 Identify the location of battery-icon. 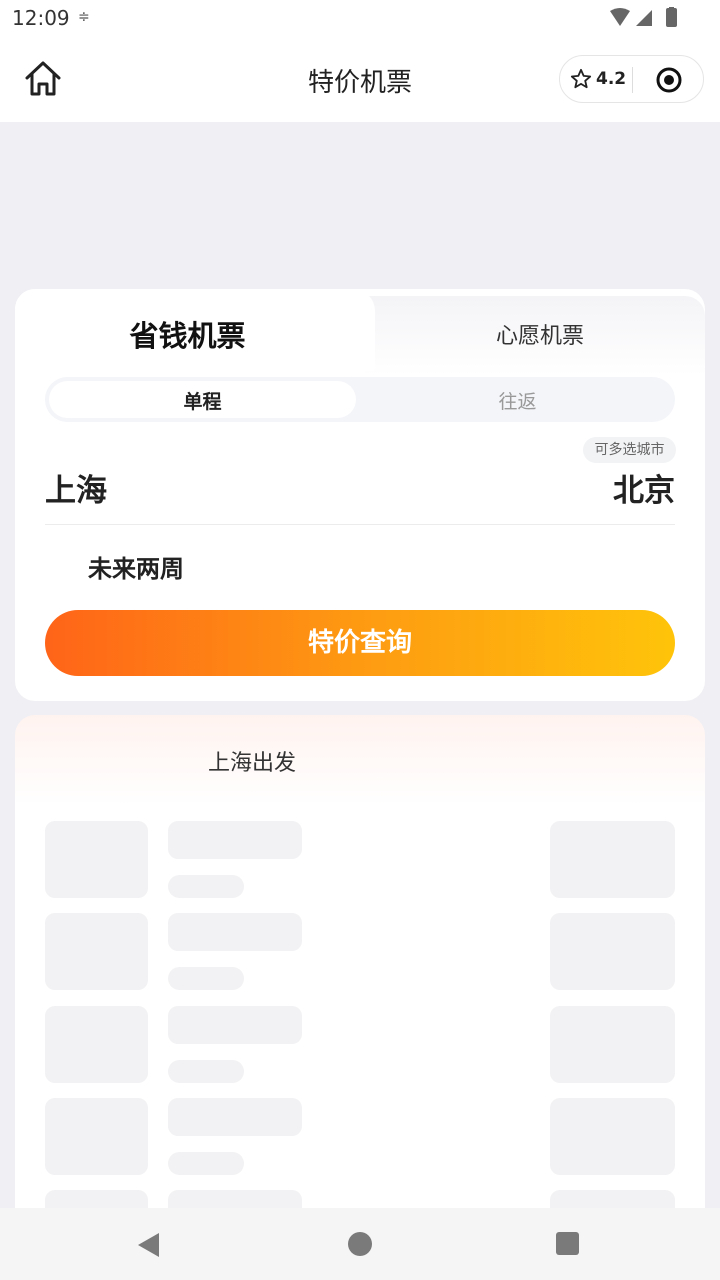
(671, 17).